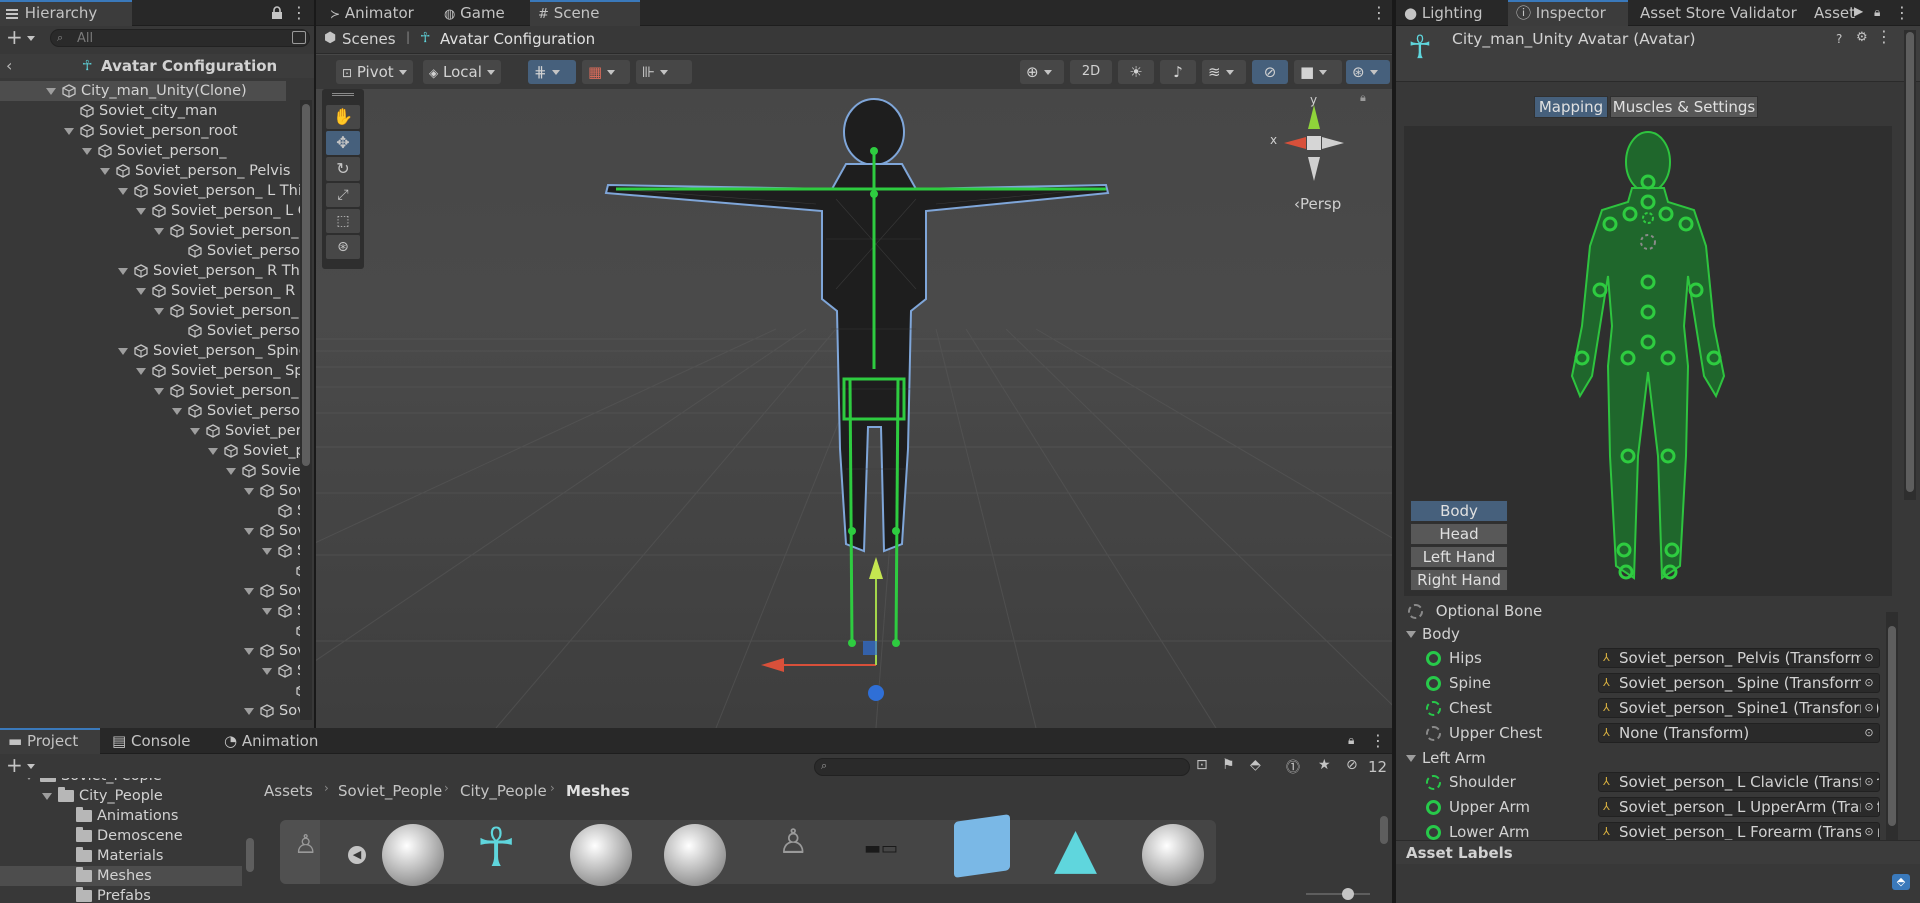 The image size is (1920, 903). What do you see at coordinates (150, 671) in the screenshot?
I see `hierarchy-row: Soviet_person_ L Finger31` at bounding box center [150, 671].